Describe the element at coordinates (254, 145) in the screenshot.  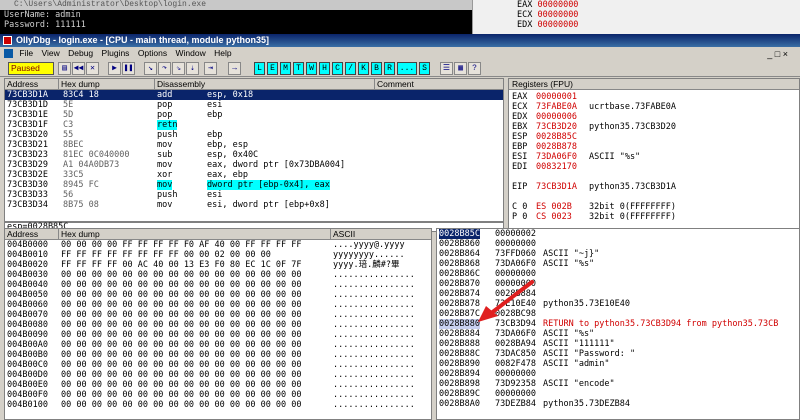
I see `disasm-row: 73CB3D21 8BEC mov ebp, esp` at that location.